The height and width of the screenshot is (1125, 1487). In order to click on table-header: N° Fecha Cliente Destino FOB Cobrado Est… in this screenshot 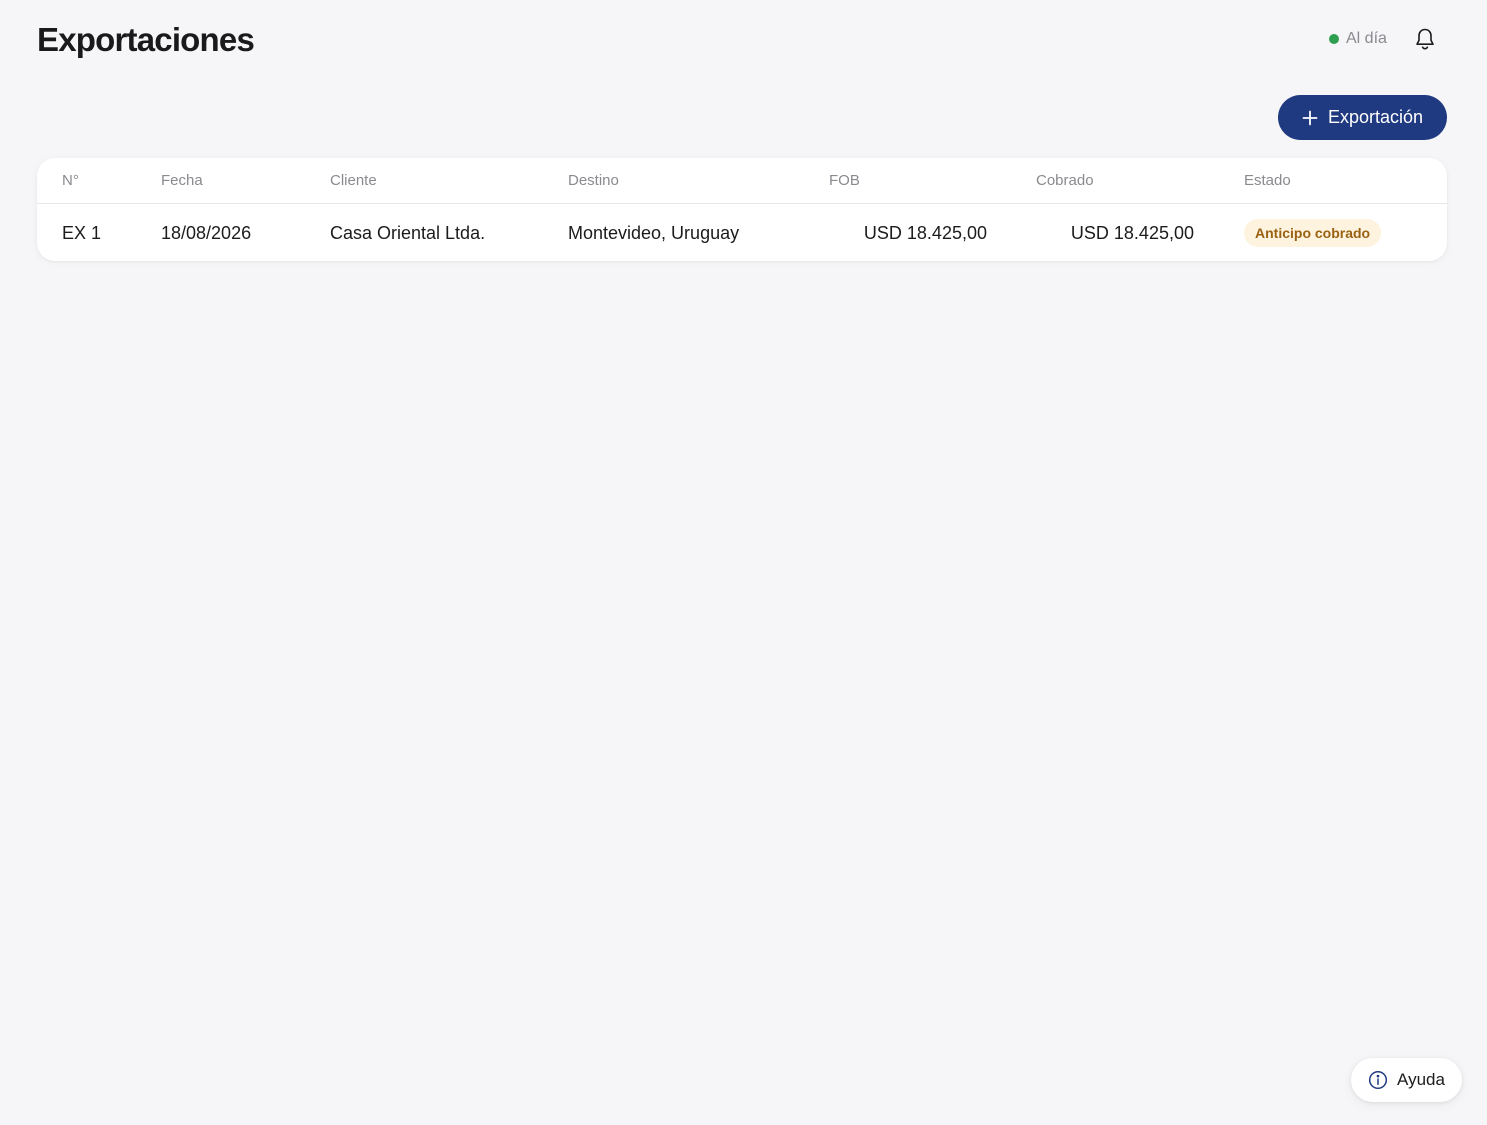, I will do `click(742, 181)`.